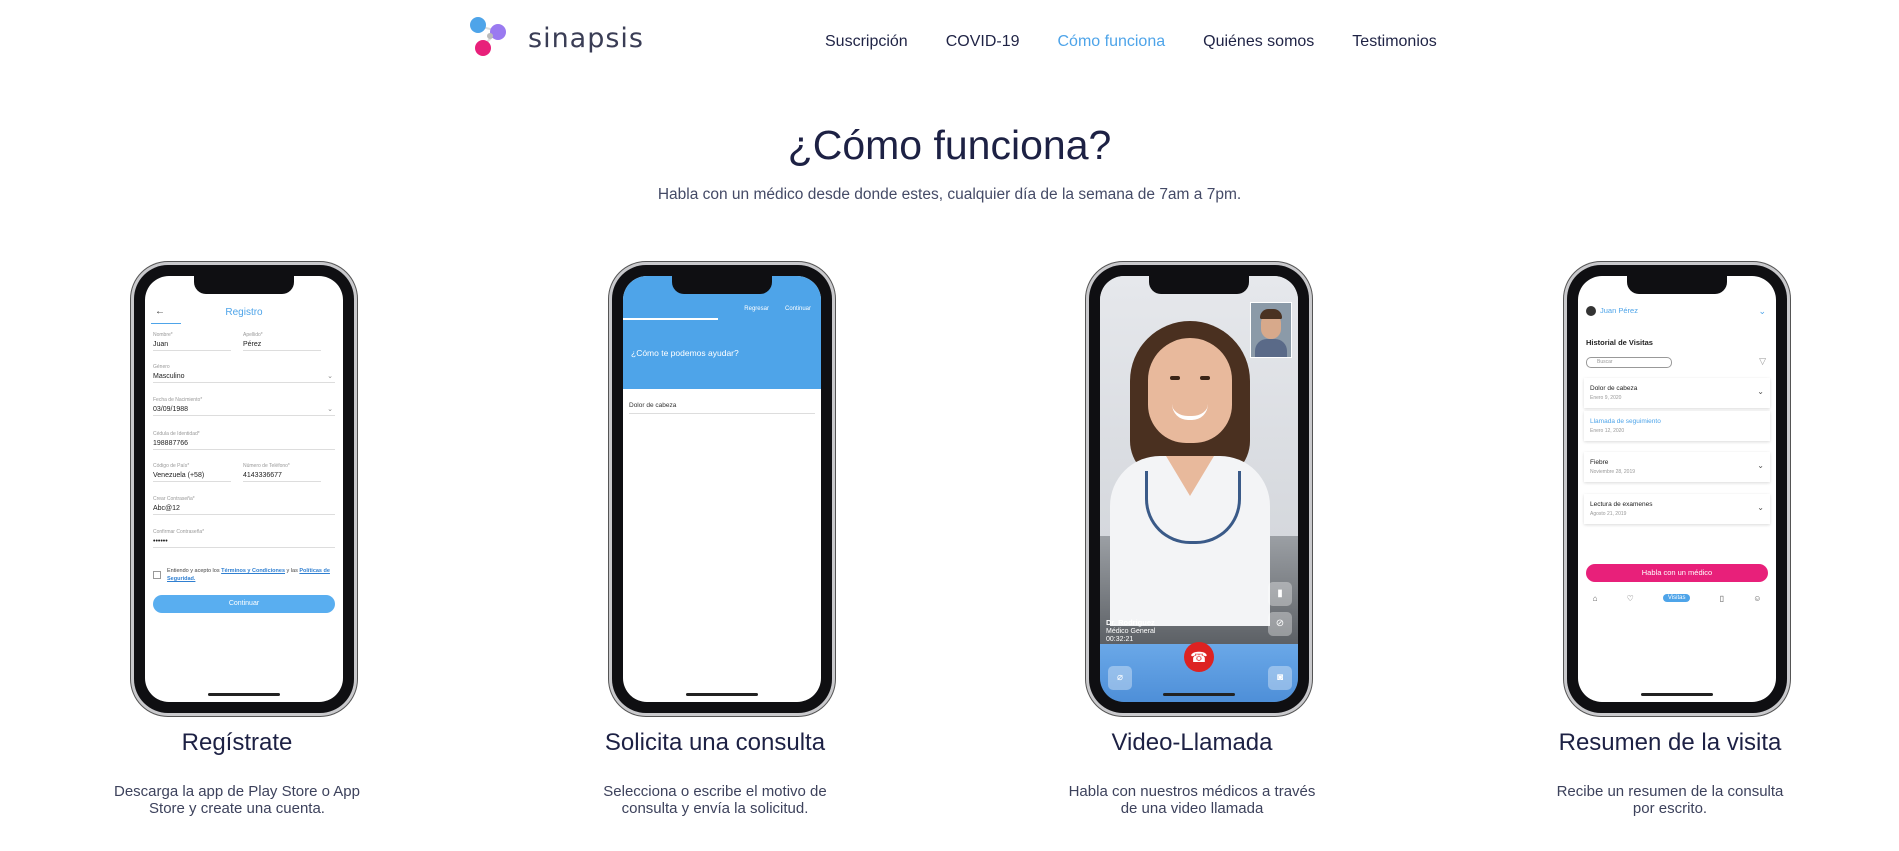 This screenshot has width=1899, height=851. Describe the element at coordinates (1112, 42) in the screenshot. I see `nav-como-funciona: Cómo funciona` at that location.